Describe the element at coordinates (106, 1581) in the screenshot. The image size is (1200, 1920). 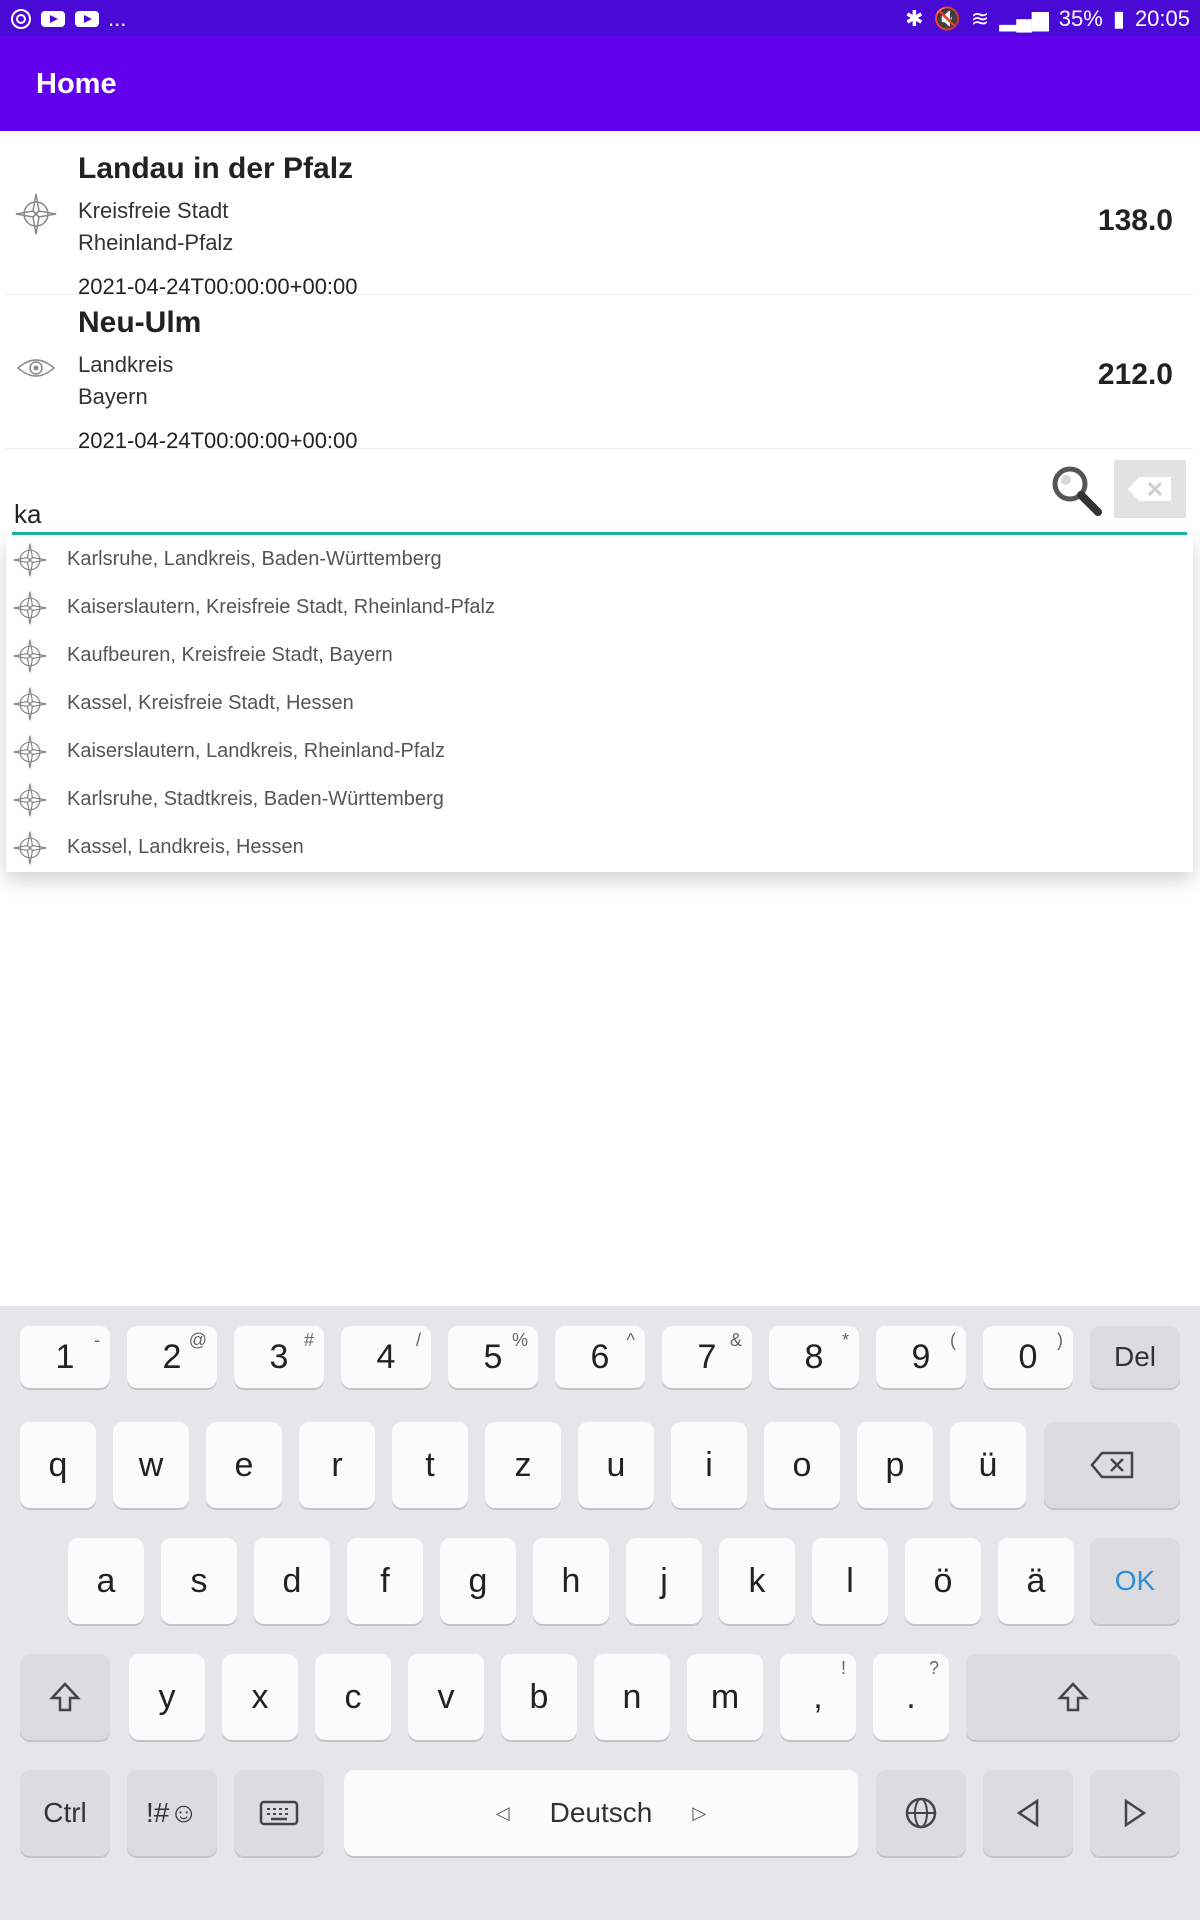
I see `key-a: a` at that location.